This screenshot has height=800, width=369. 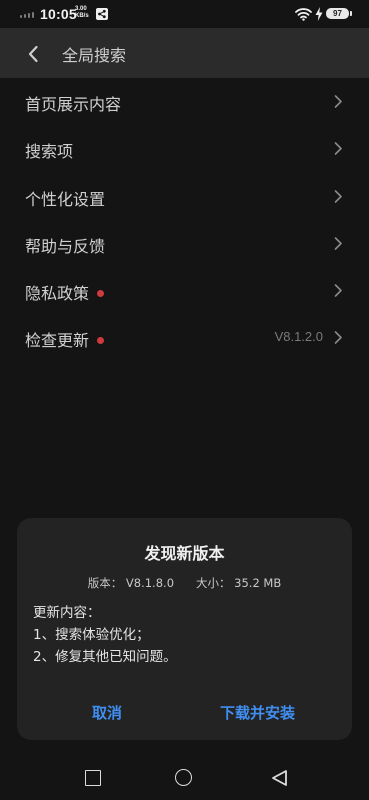 What do you see at coordinates (107, 712) in the screenshot?
I see `cancel-button: 取消` at bounding box center [107, 712].